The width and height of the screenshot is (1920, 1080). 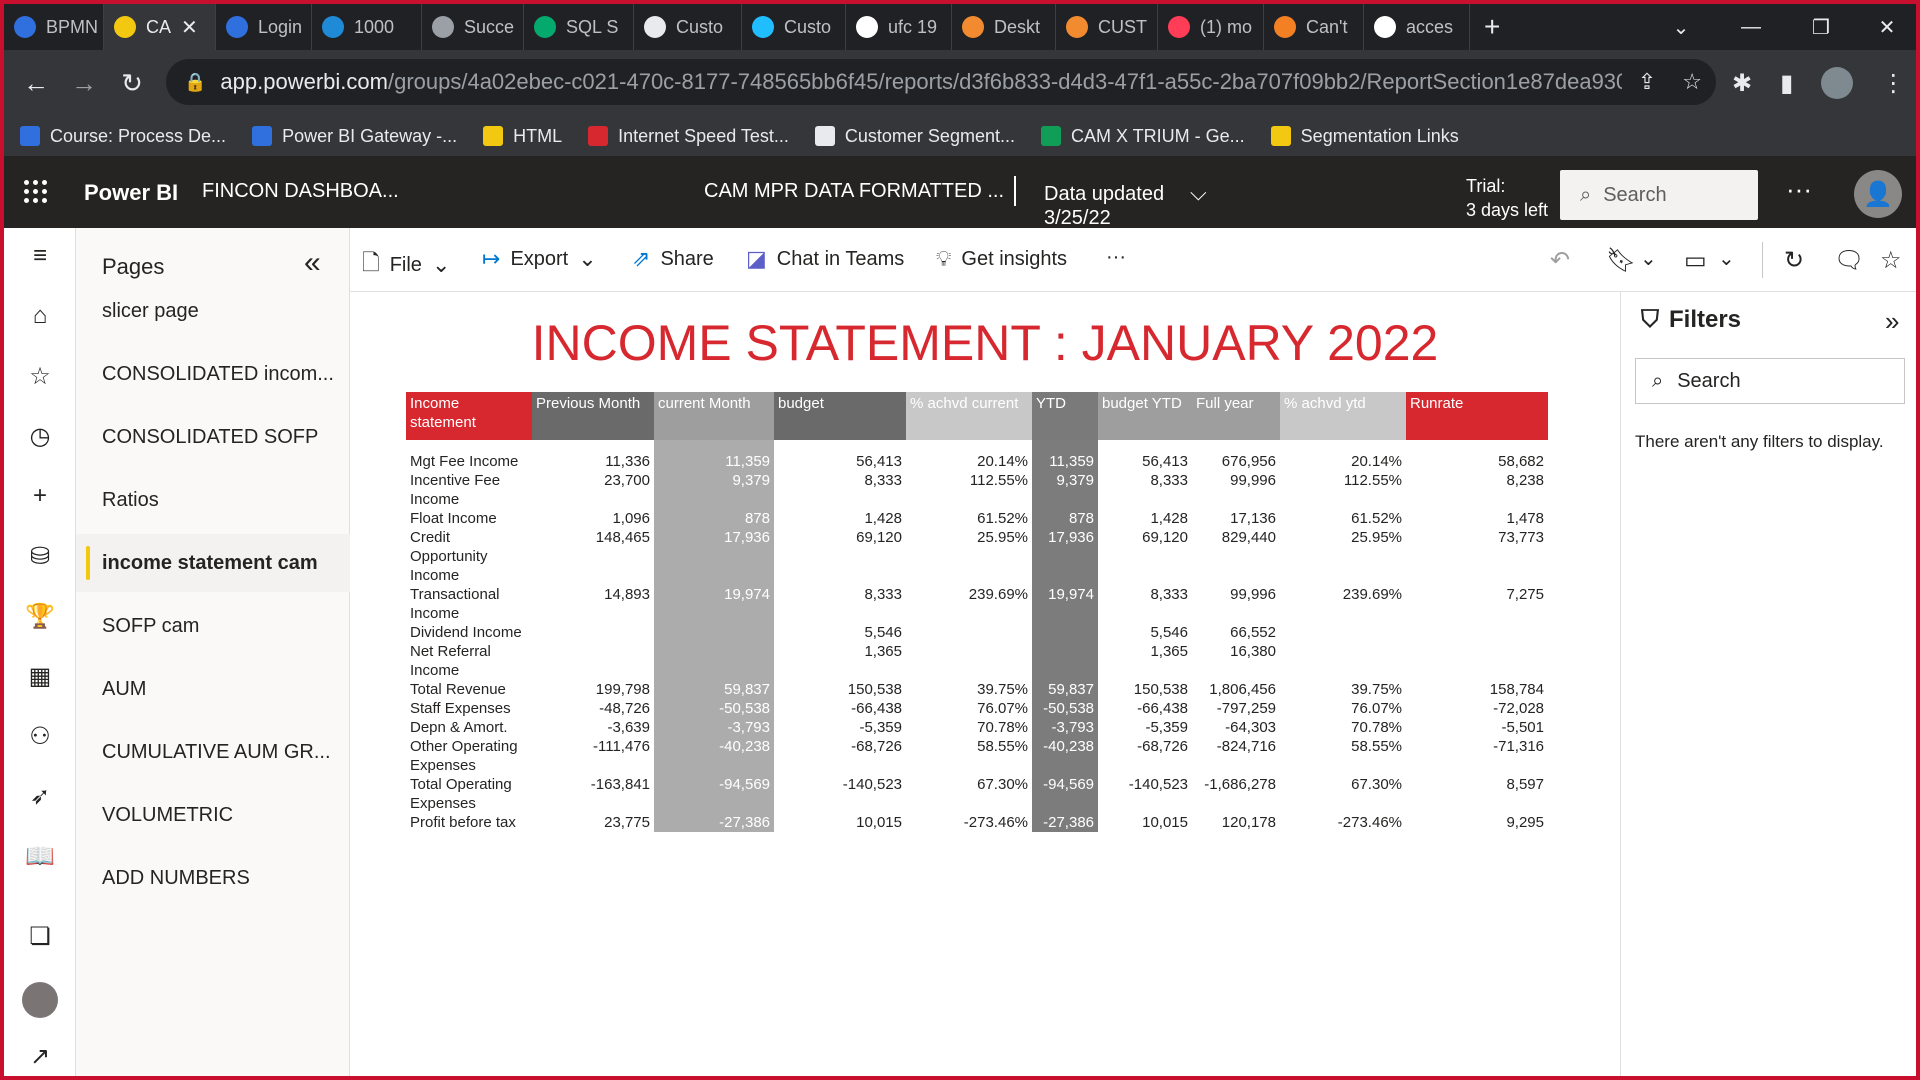 What do you see at coordinates (1878, 194) in the screenshot?
I see `user-avatar: 👤` at bounding box center [1878, 194].